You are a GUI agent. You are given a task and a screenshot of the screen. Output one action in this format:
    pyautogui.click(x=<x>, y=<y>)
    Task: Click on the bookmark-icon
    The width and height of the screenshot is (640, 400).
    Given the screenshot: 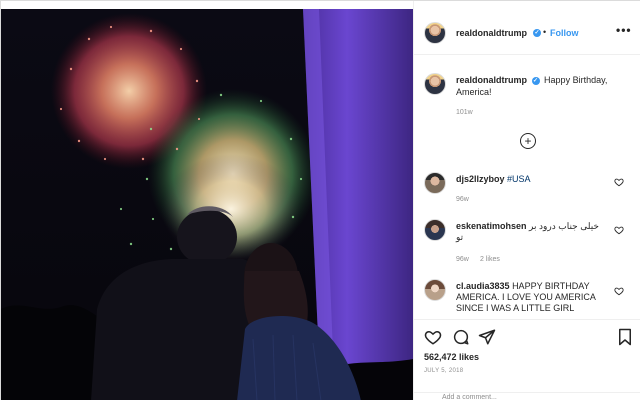 What is the action you would take?
    pyautogui.click(x=625, y=337)
    